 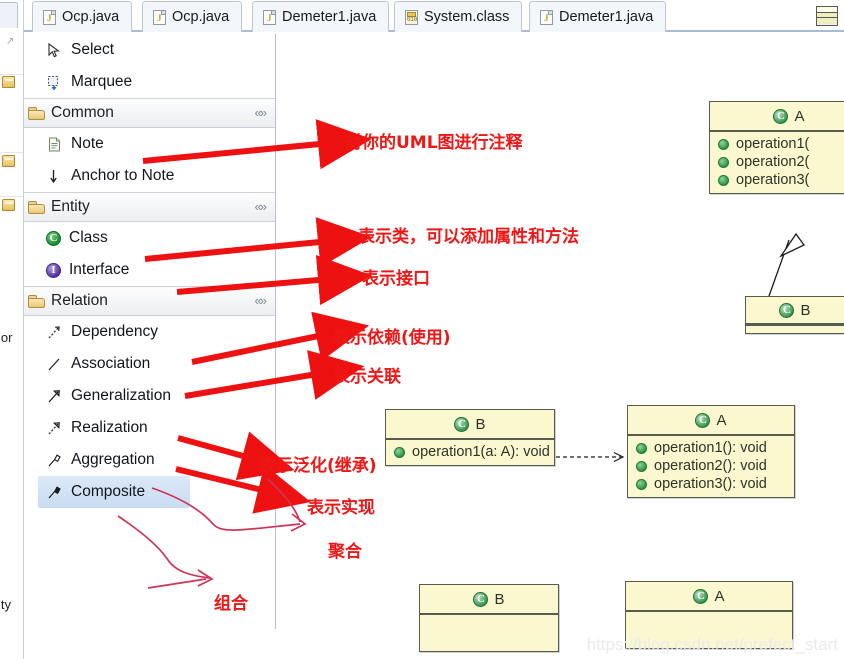 I want to click on palette-item-dependency: Dependency, so click(x=149, y=332).